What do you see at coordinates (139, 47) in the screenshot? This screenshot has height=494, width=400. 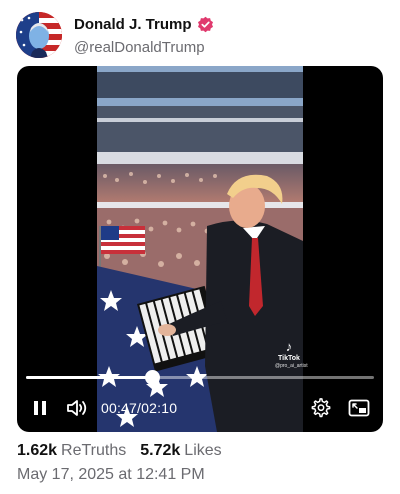 I see `author-handle: @realDonaldTrump` at bounding box center [139, 47].